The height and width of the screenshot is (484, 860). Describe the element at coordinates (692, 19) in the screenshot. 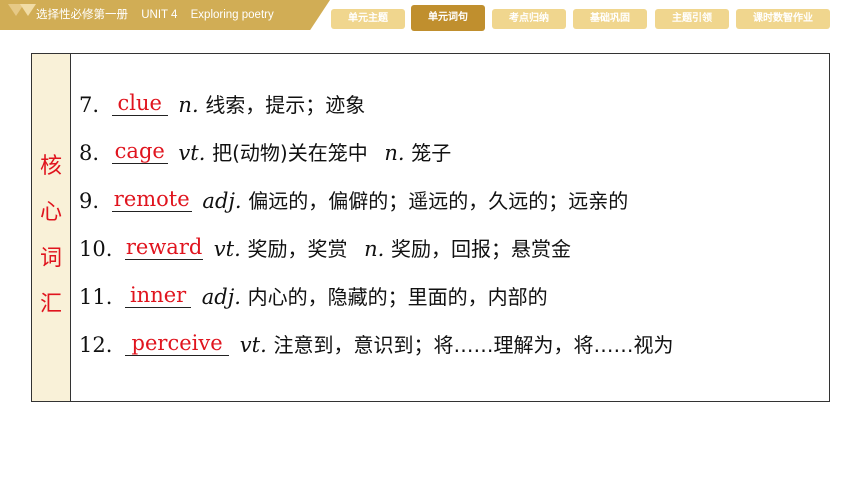

I see `nav-tab-theme-guide: 主题引领` at that location.